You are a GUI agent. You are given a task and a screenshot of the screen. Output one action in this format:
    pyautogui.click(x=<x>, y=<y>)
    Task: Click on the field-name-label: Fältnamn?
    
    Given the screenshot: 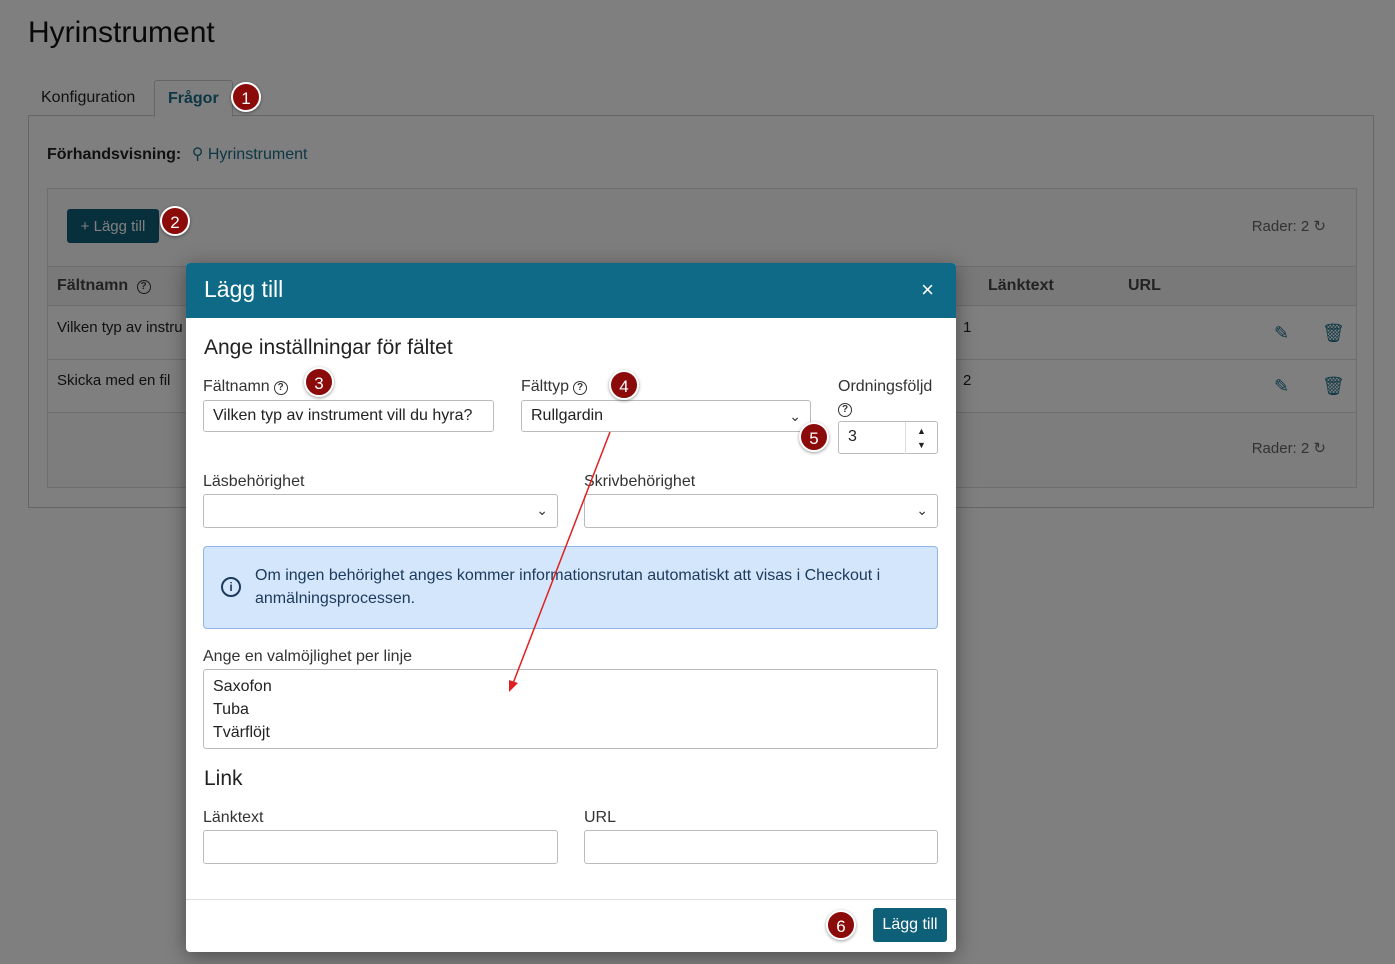 What is the action you would take?
    pyautogui.click(x=245, y=387)
    